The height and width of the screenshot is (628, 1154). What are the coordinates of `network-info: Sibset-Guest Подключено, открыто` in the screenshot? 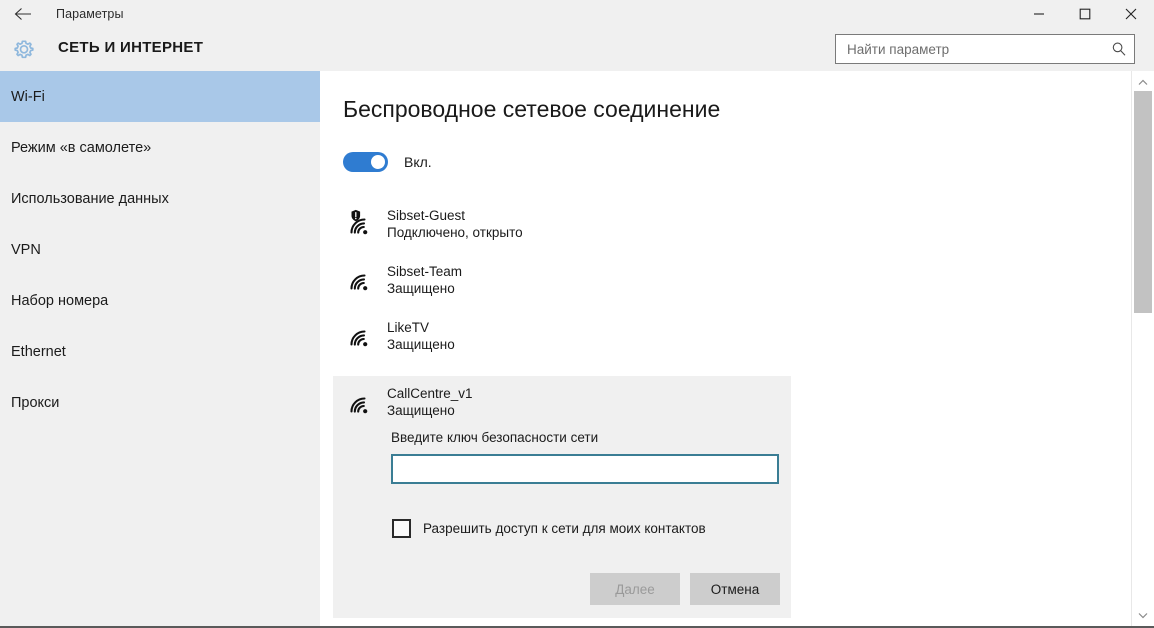 It's located at (455, 224).